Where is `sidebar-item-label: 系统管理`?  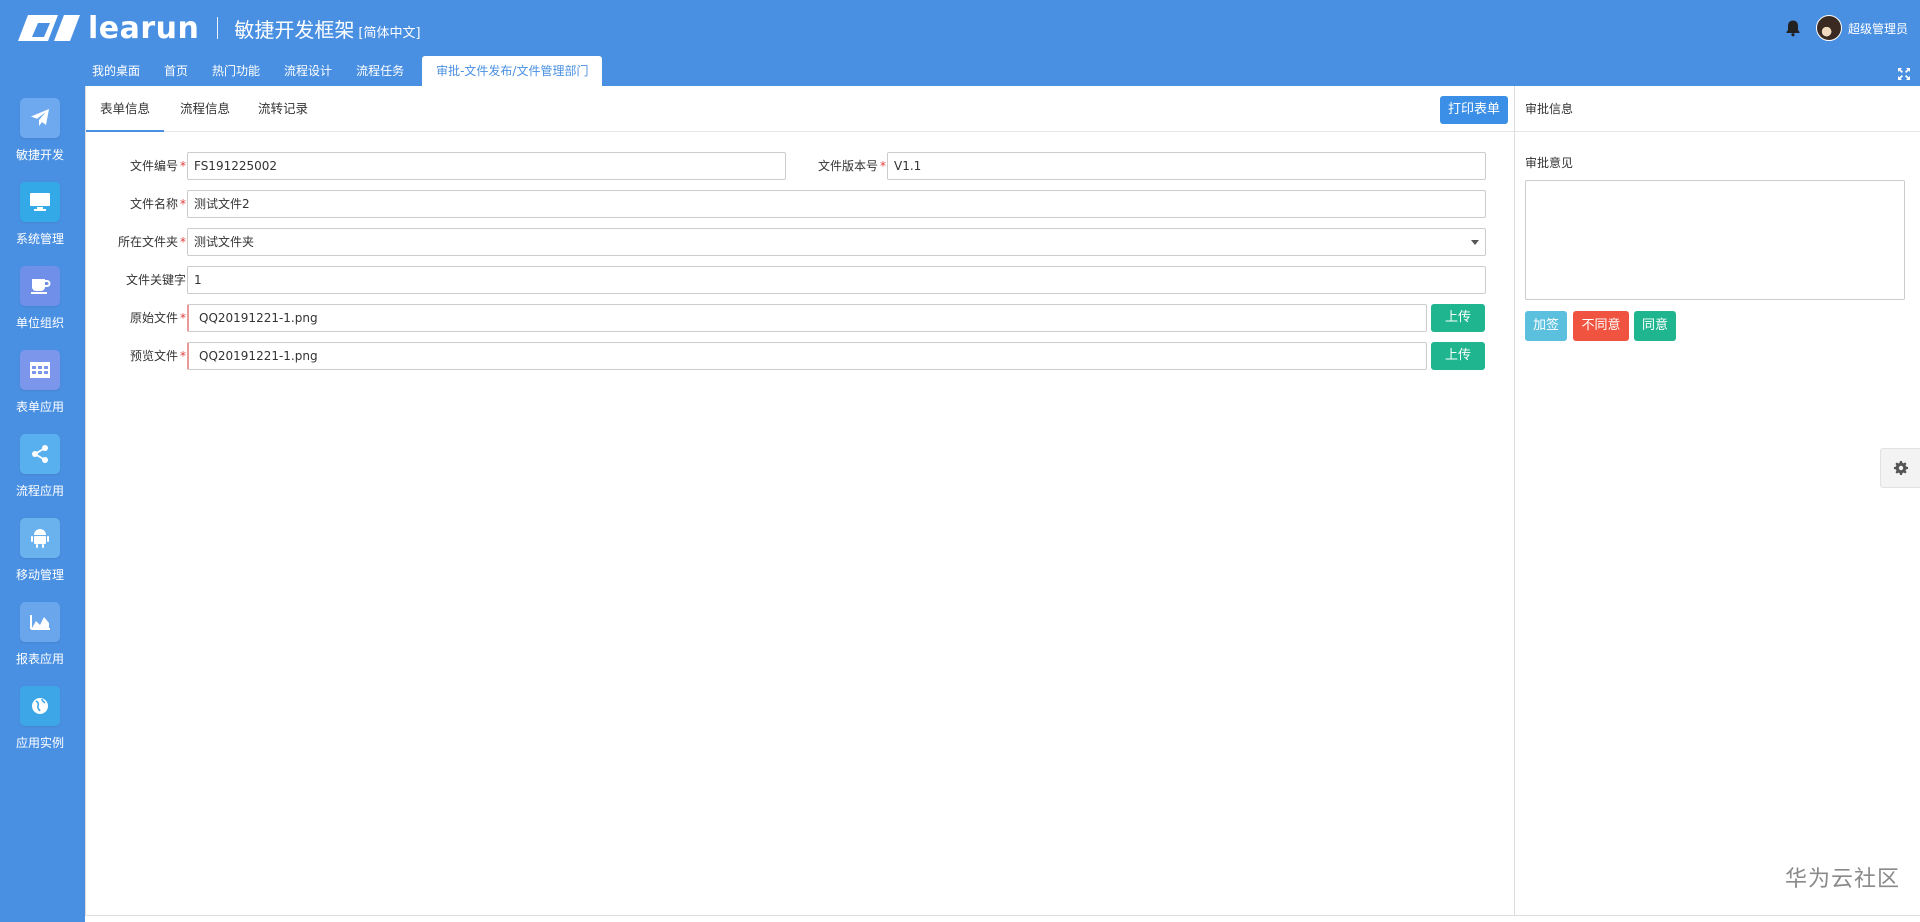 sidebar-item-label: 系统管理 is located at coordinates (39, 239).